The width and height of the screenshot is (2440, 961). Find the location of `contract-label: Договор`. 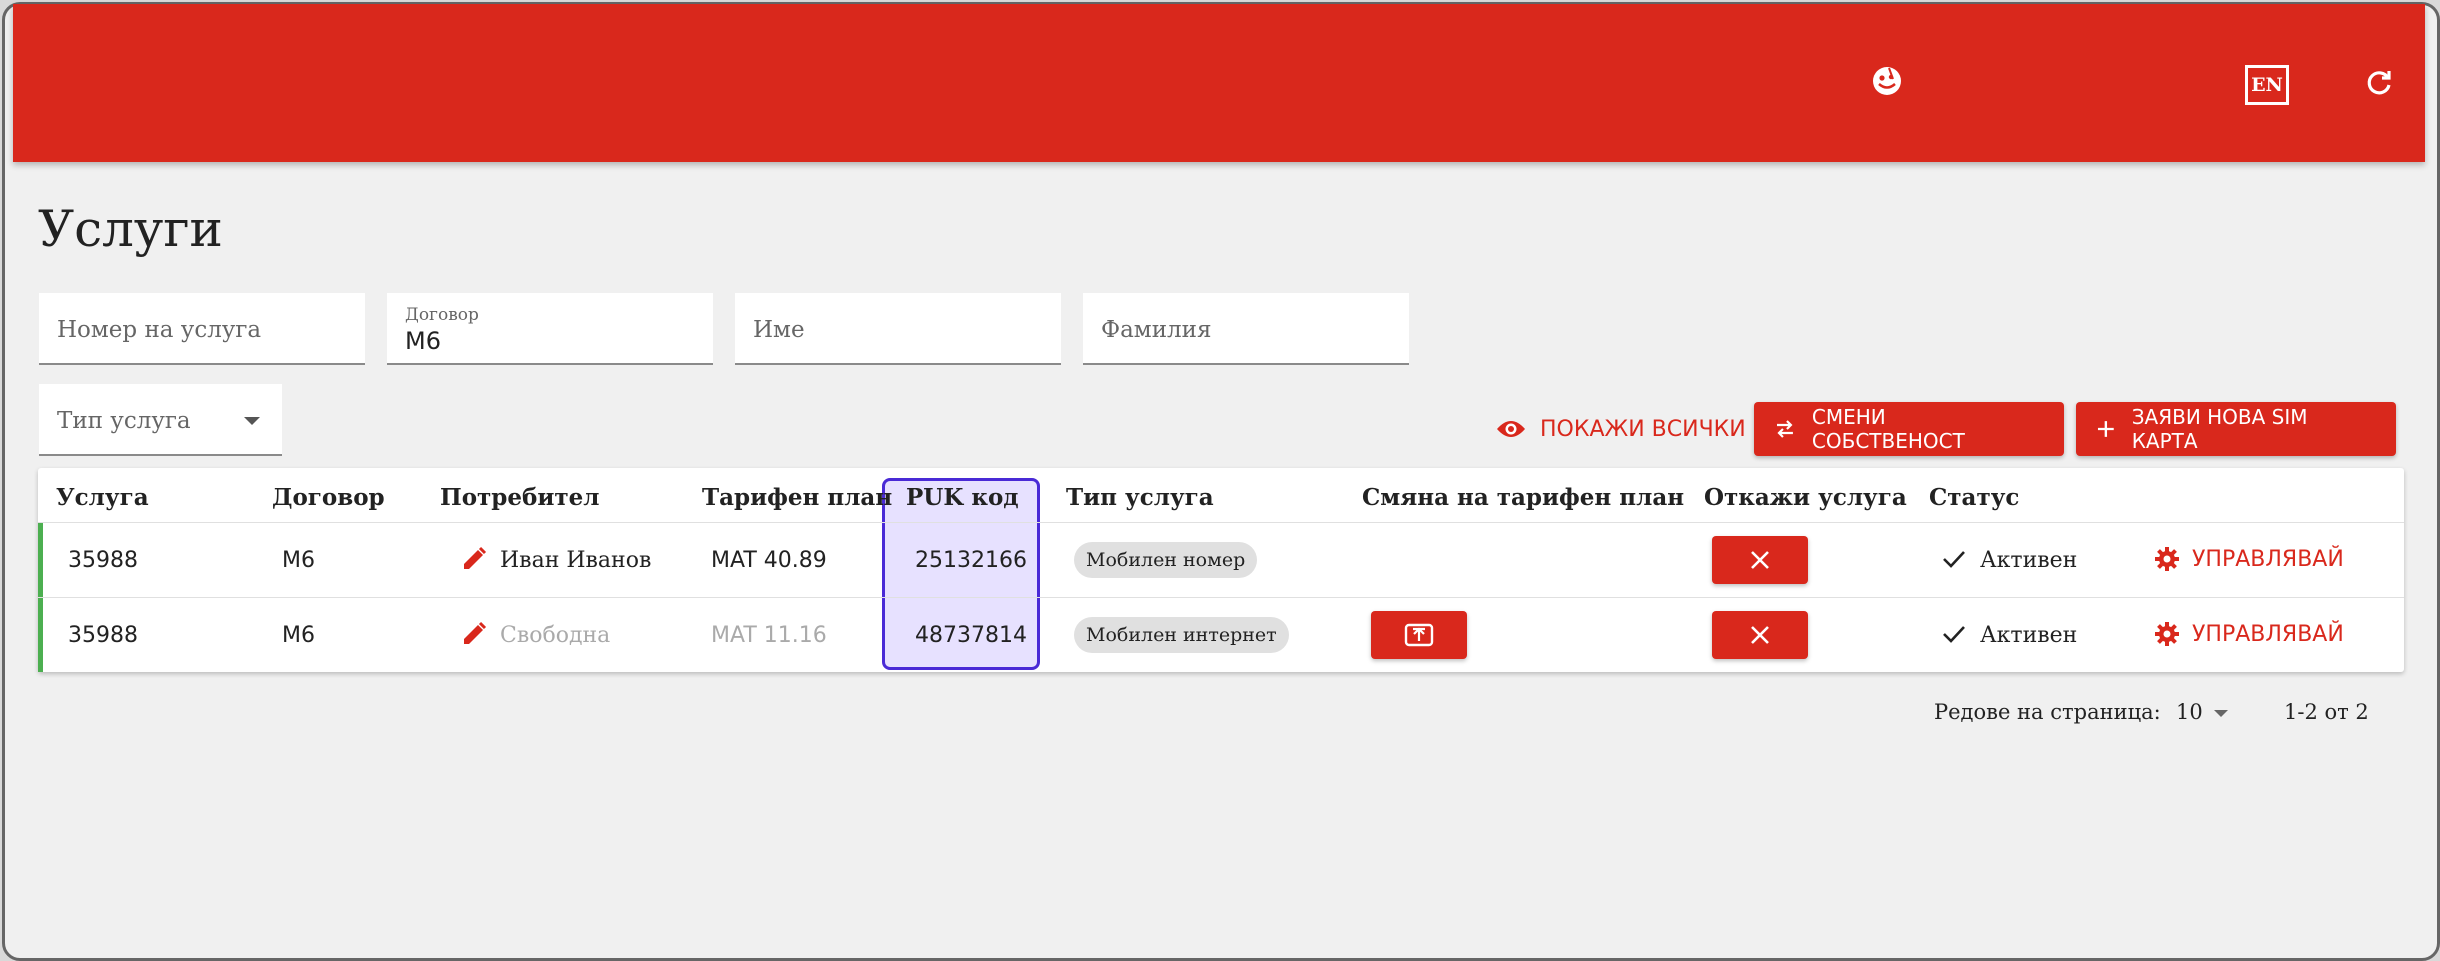

contract-label: Договор is located at coordinates (442, 315).